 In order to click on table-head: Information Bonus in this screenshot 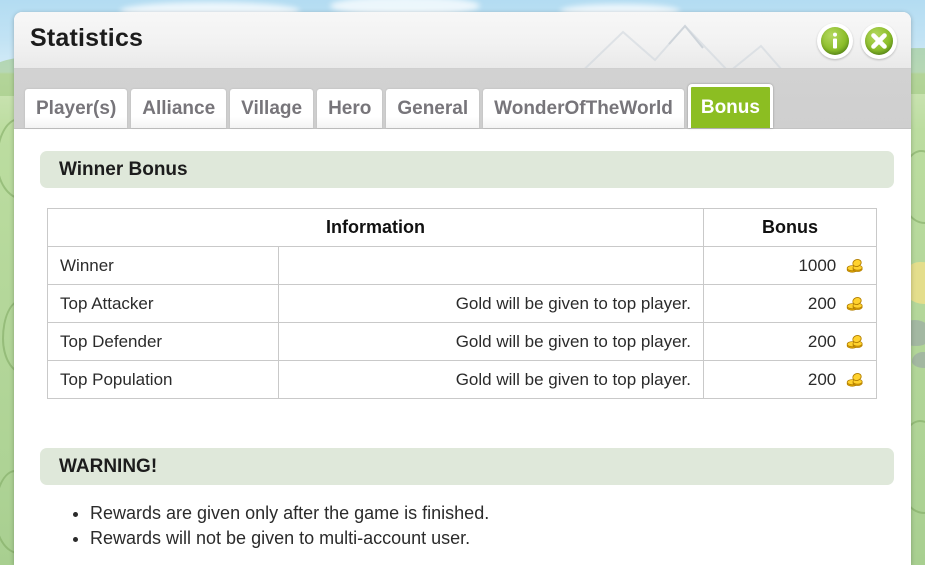, I will do `click(462, 227)`.